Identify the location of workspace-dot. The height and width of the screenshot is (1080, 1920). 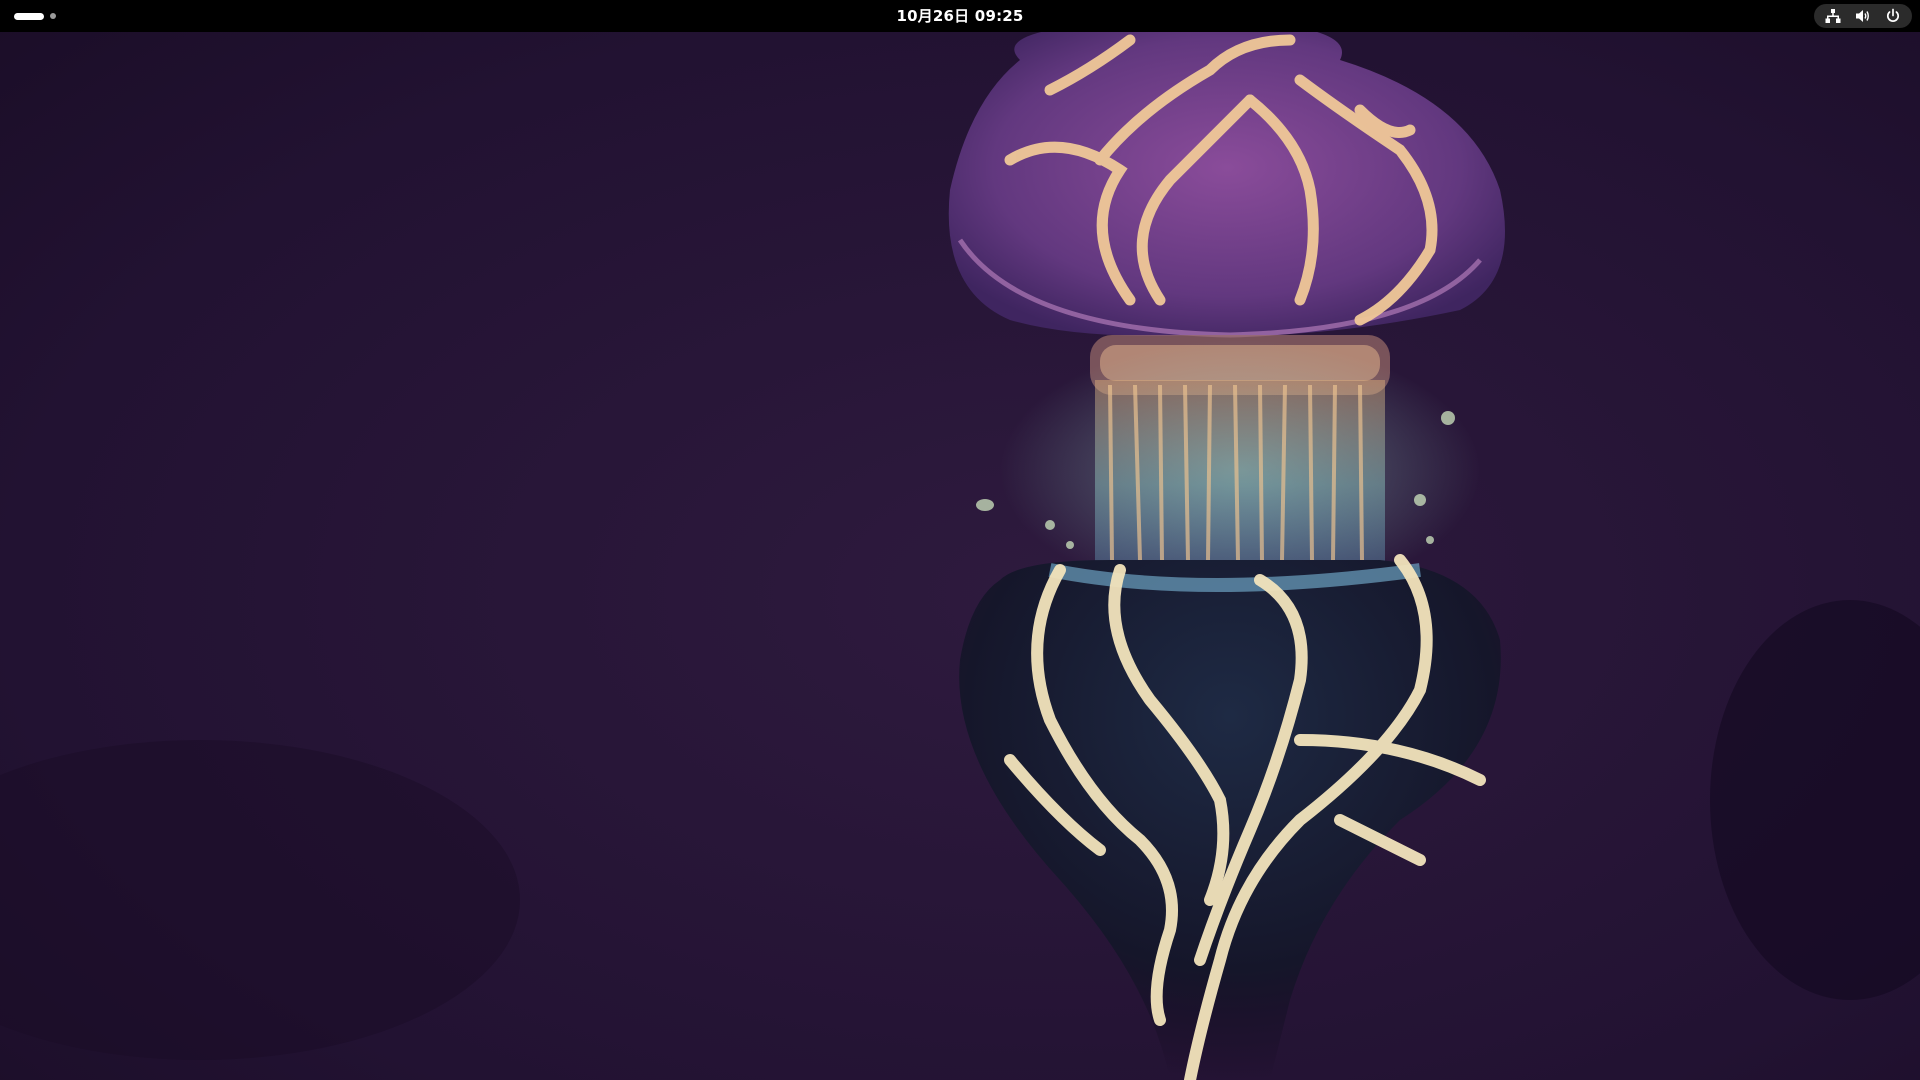
(53, 16).